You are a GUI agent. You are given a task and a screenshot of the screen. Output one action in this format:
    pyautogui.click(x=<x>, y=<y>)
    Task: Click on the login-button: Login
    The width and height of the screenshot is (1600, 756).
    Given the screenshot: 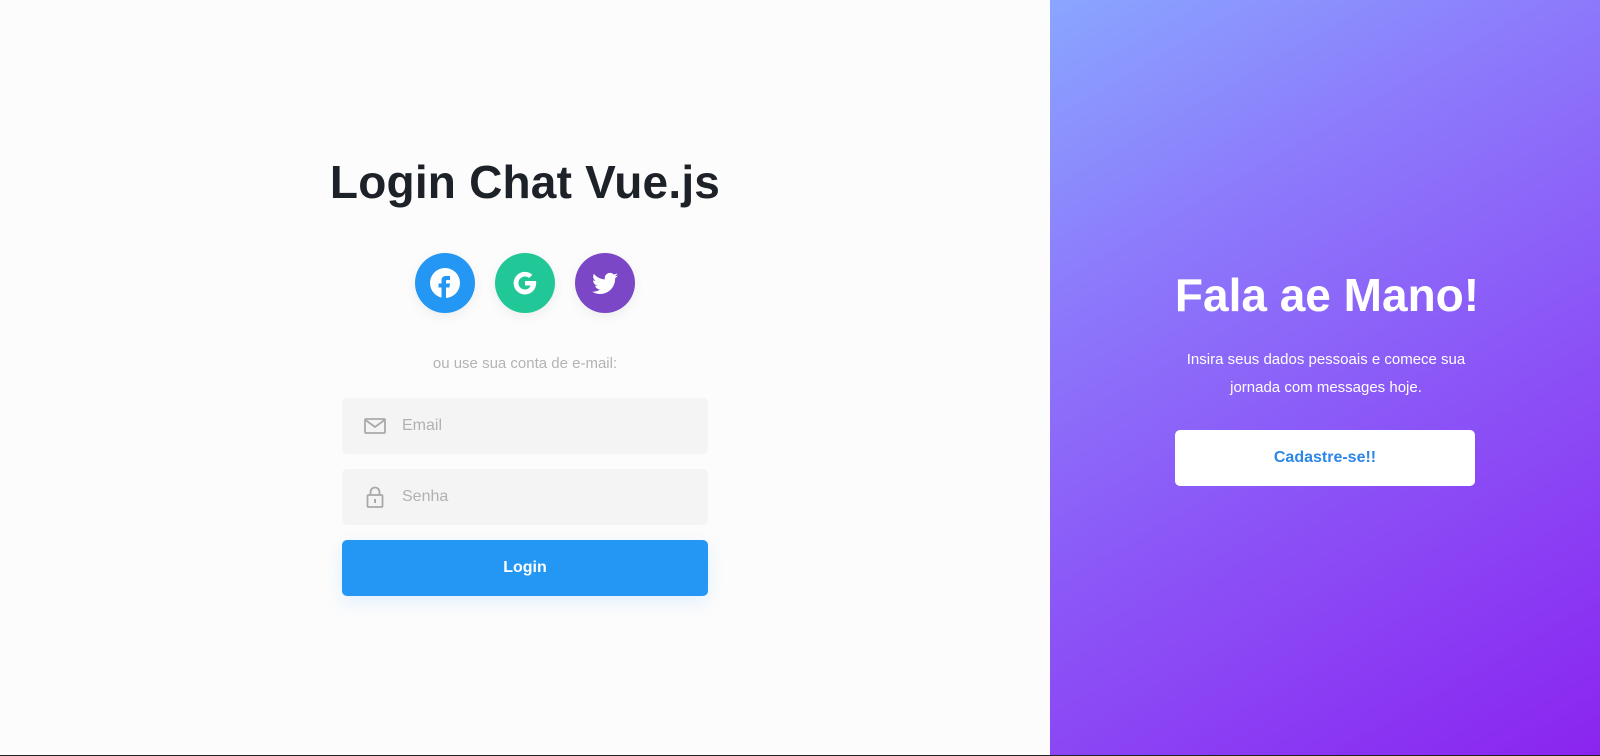 What is the action you would take?
    pyautogui.click(x=525, y=568)
    